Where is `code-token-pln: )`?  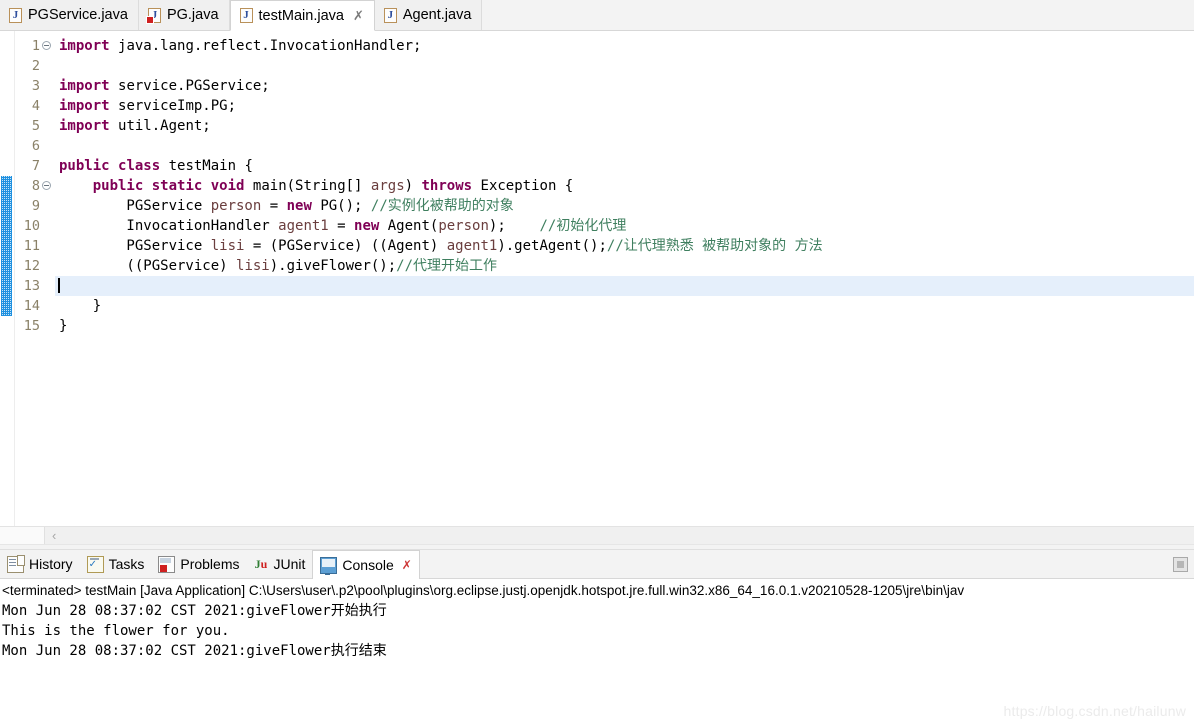
code-token-pln: ) is located at coordinates (413, 186).